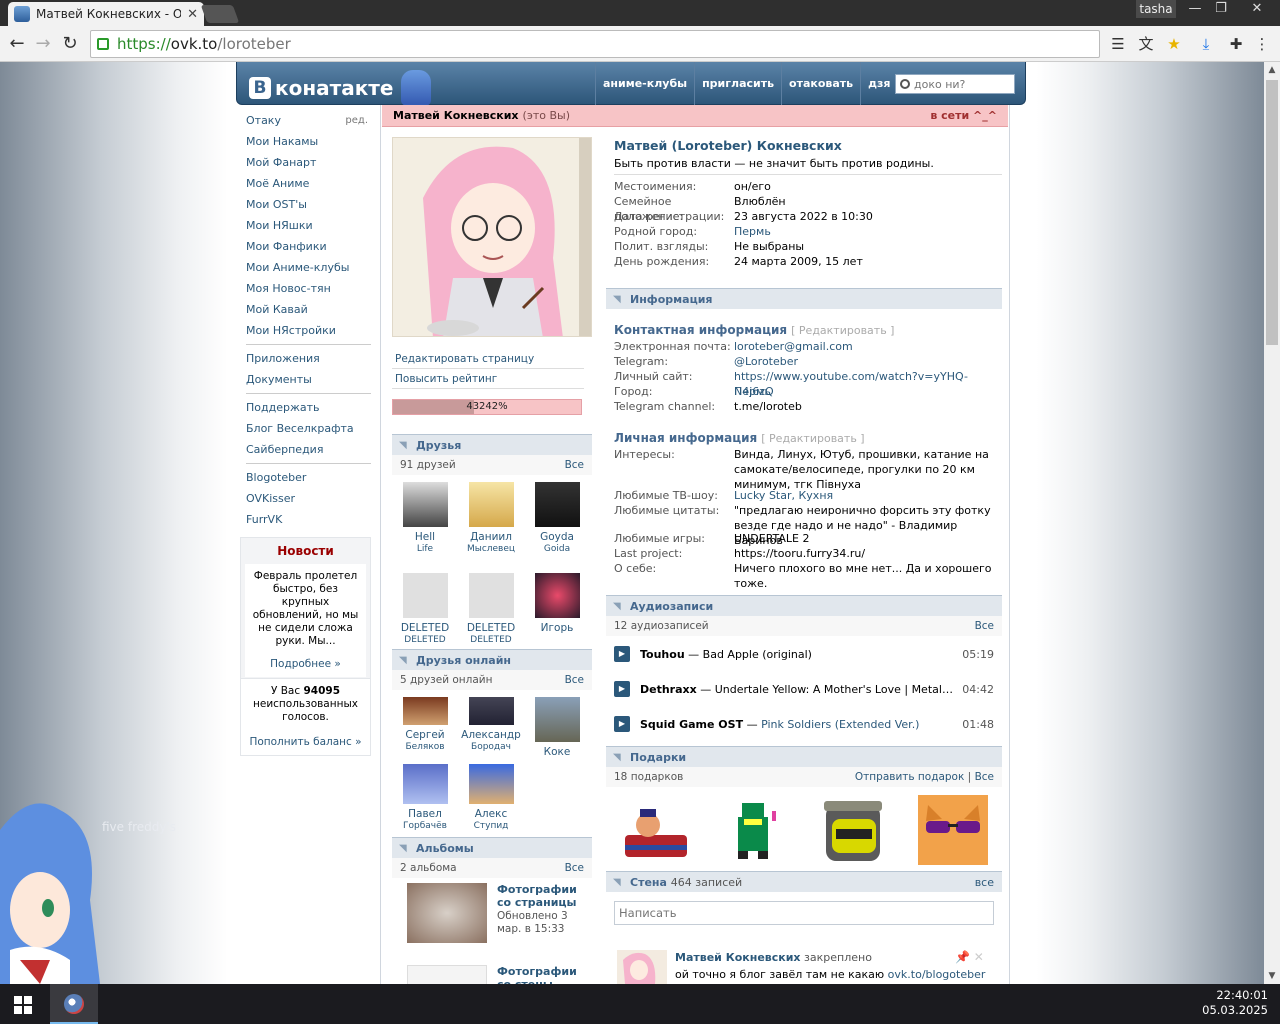 The width and height of the screenshot is (1280, 1024). Describe the element at coordinates (979, 957) in the screenshot. I see `delete-icon: ✕` at that location.